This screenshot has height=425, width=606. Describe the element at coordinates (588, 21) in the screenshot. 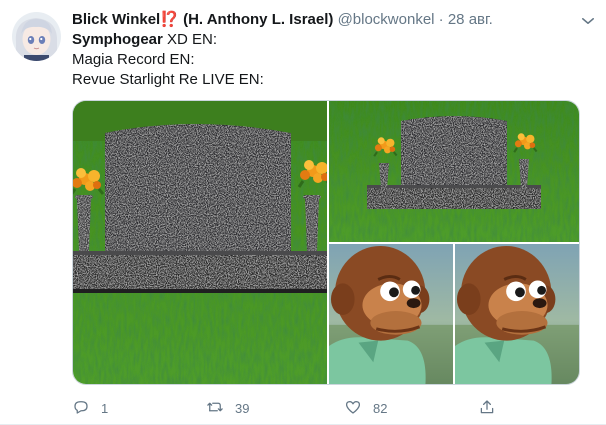

I see `chevron-down-icon` at that location.